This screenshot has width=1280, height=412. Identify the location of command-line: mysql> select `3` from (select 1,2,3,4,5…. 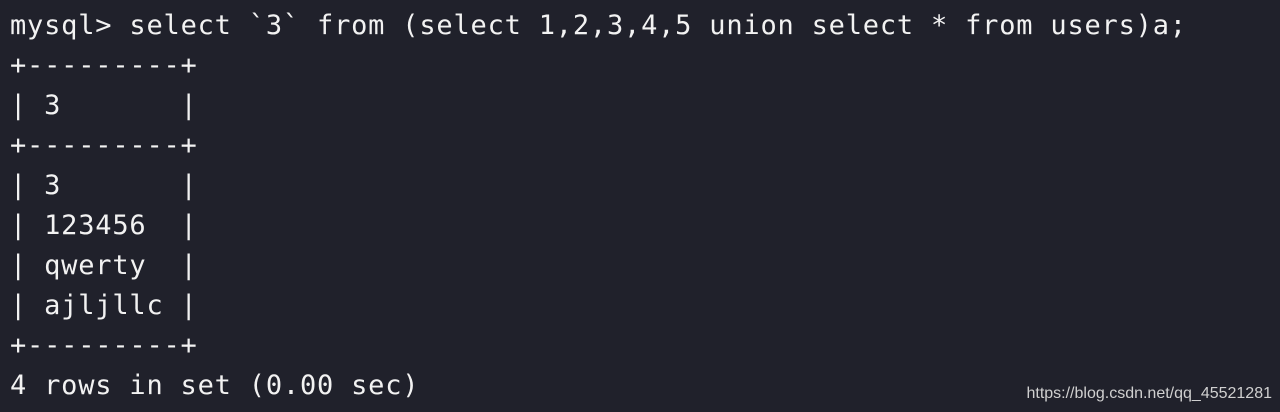
(640, 26).